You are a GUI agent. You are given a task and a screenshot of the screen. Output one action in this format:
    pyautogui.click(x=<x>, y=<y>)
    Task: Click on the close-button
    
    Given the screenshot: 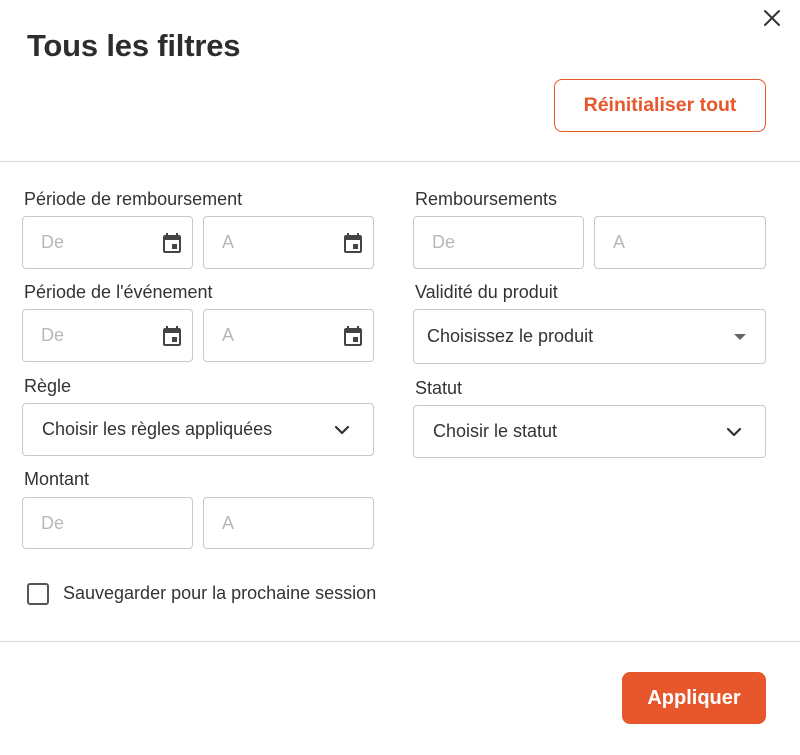 What is the action you would take?
    pyautogui.click(x=772, y=18)
    